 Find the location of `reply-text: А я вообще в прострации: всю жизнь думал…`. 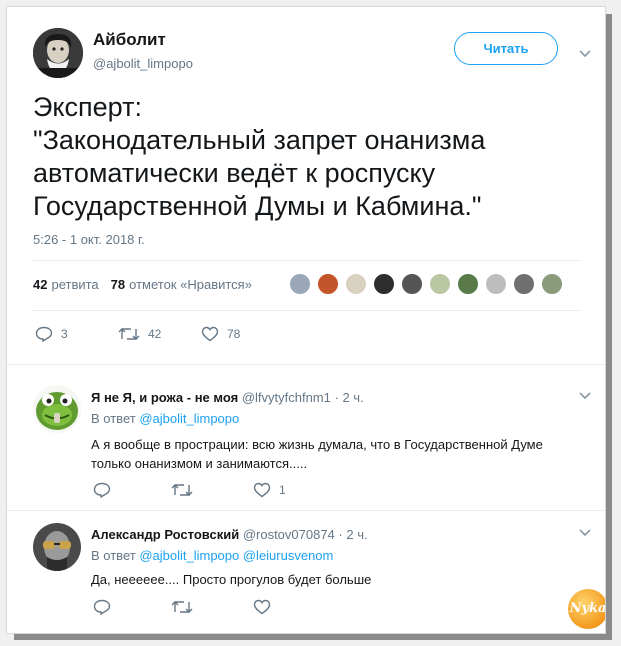

reply-text: А я вообще в прострации: всю жизнь думал… is located at coordinates (336, 454).